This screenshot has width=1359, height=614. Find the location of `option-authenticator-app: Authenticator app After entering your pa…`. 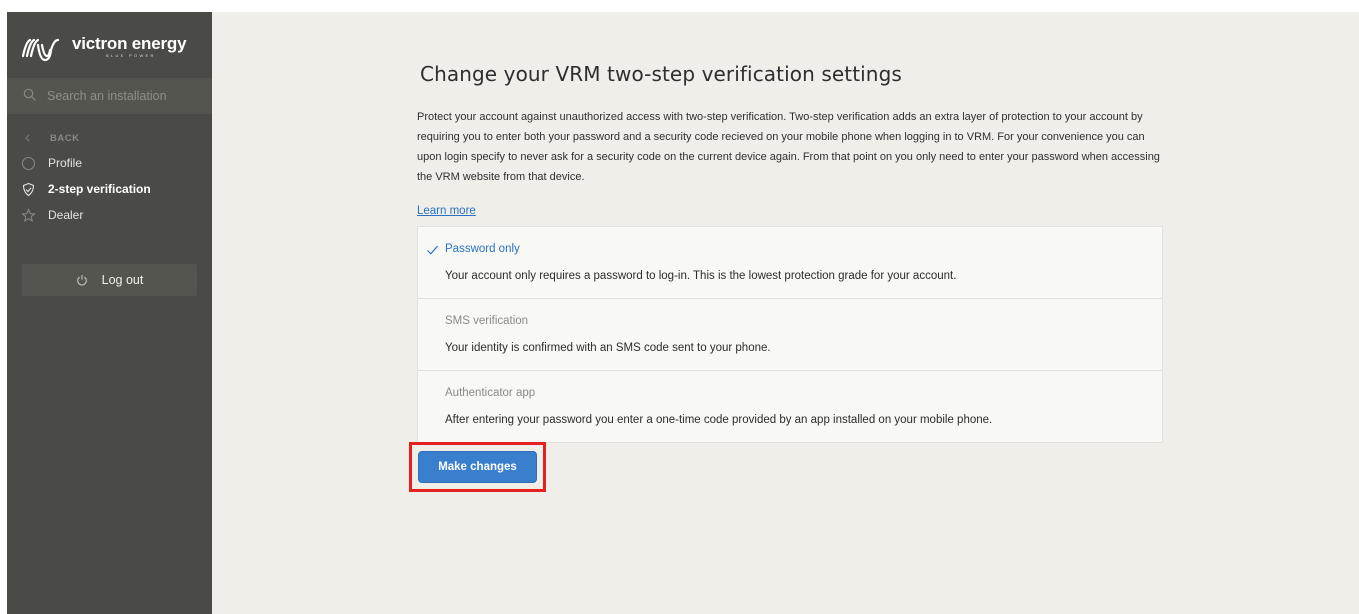

option-authenticator-app: Authenticator app After entering your pa… is located at coordinates (790, 406).